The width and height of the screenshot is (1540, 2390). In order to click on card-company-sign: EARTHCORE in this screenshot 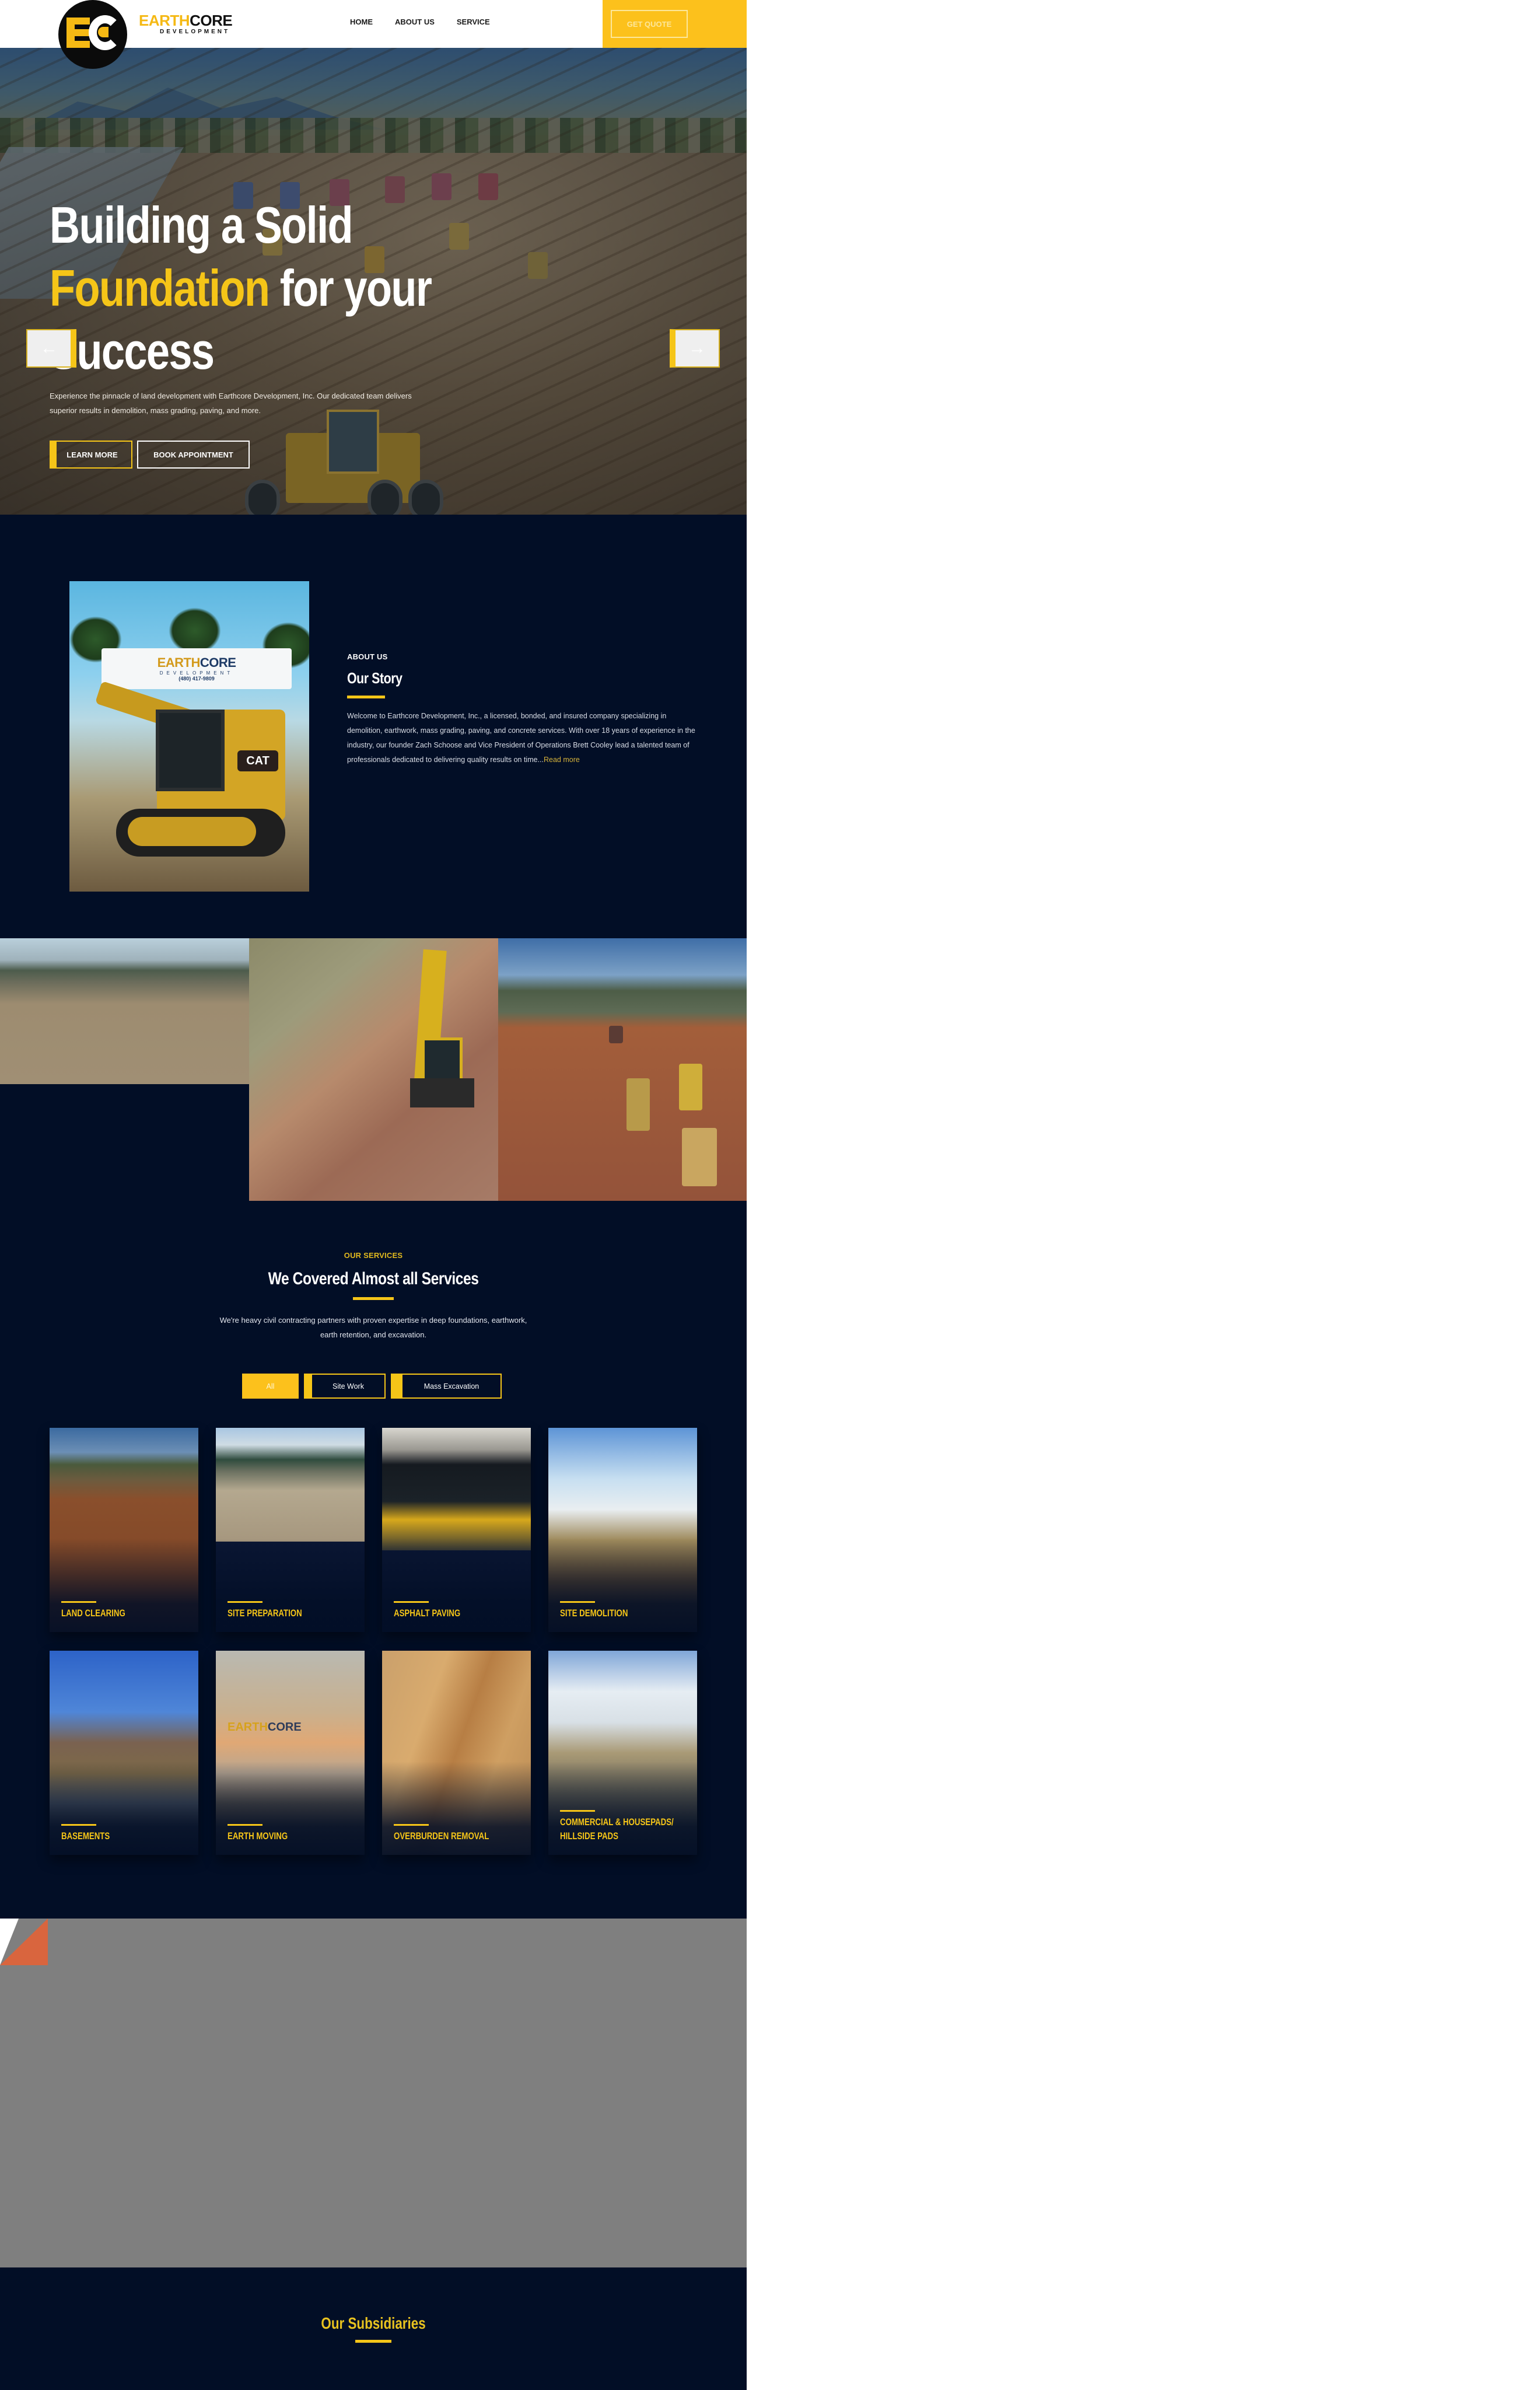, I will do `click(265, 1727)`.